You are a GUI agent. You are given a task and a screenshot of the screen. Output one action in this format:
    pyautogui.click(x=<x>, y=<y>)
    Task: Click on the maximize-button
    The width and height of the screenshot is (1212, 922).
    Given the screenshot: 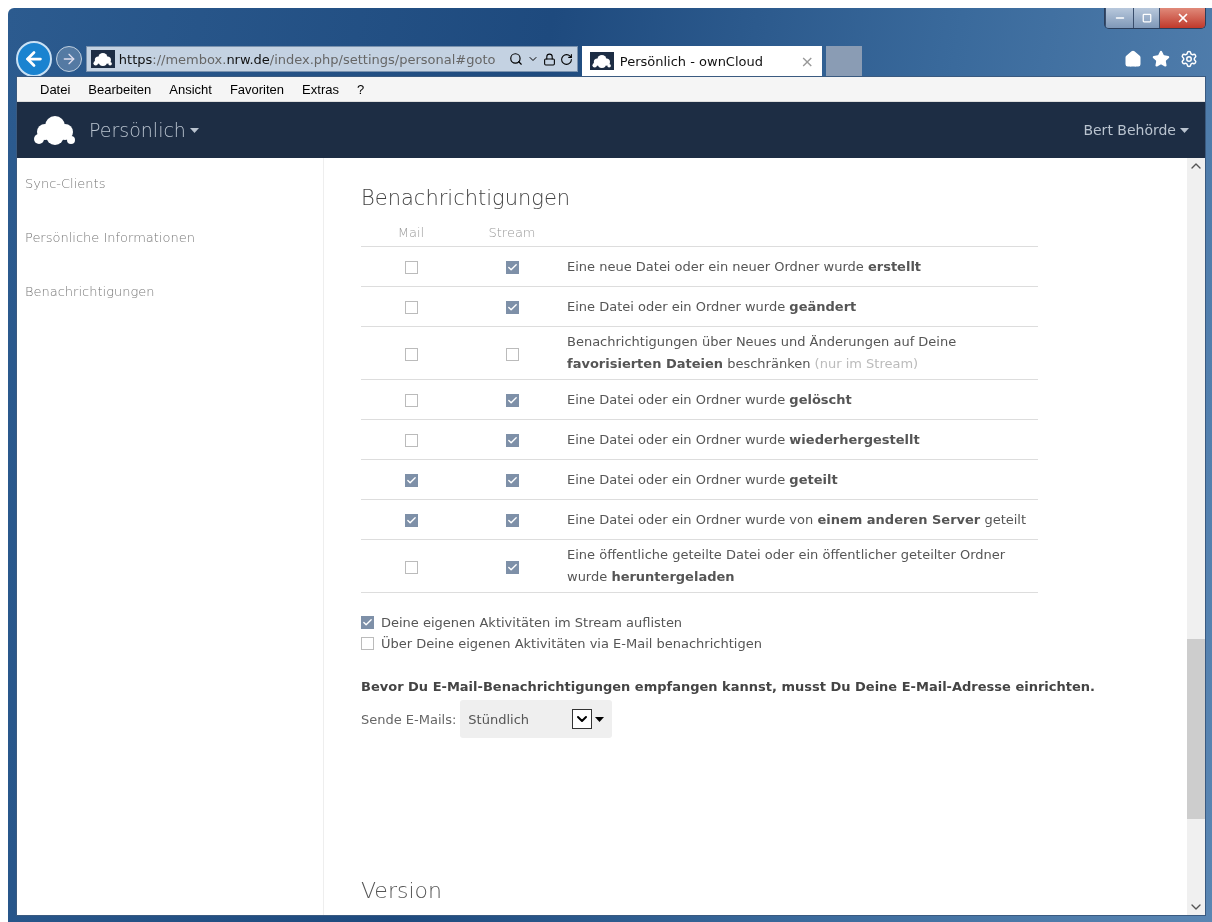 What is the action you would take?
    pyautogui.click(x=1146, y=18)
    